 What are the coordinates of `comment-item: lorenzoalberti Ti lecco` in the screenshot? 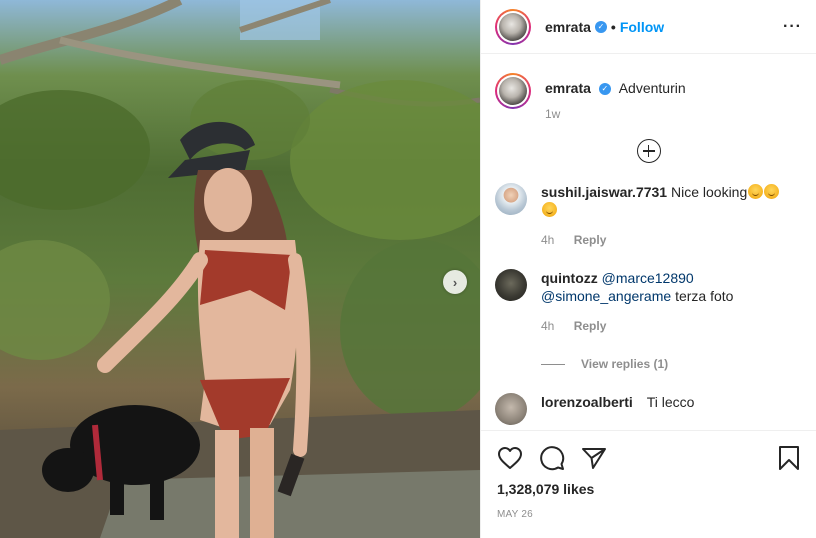 It's located at (655, 409).